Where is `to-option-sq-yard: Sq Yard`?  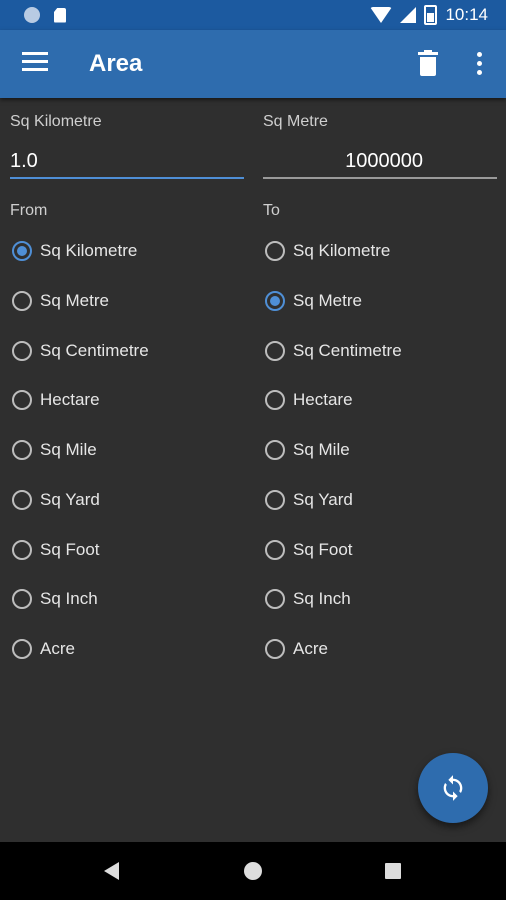 to-option-sq-yard: Sq Yard is located at coordinates (309, 500).